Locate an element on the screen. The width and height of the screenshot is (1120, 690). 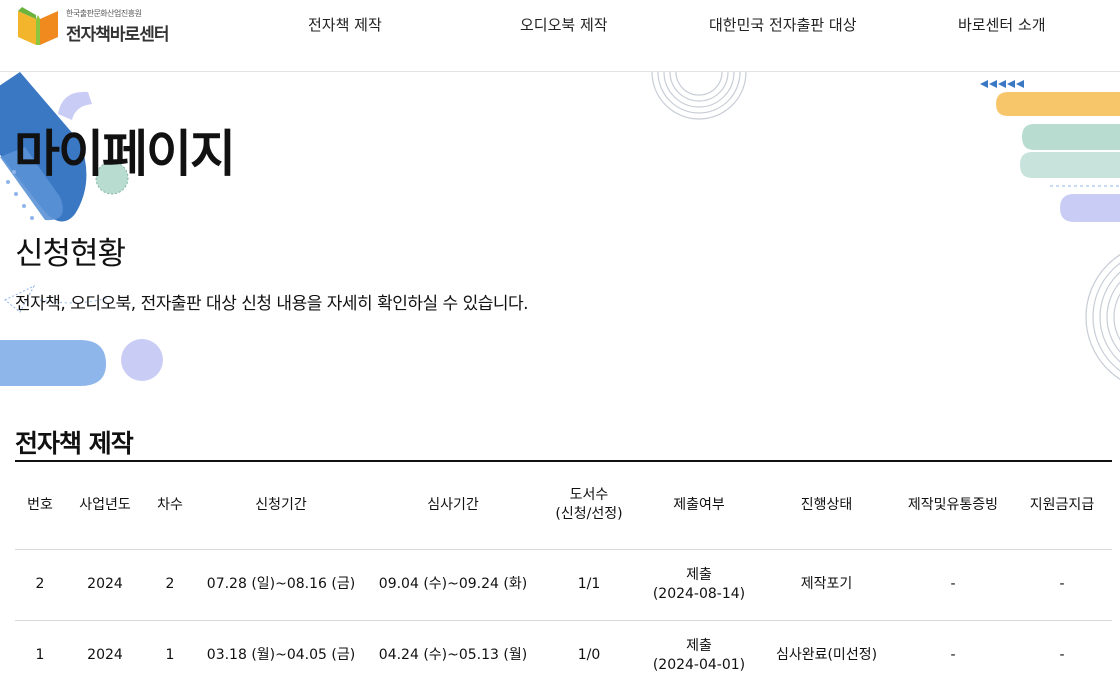
ebook-table-title: 전자책 제작 is located at coordinates (74, 443).